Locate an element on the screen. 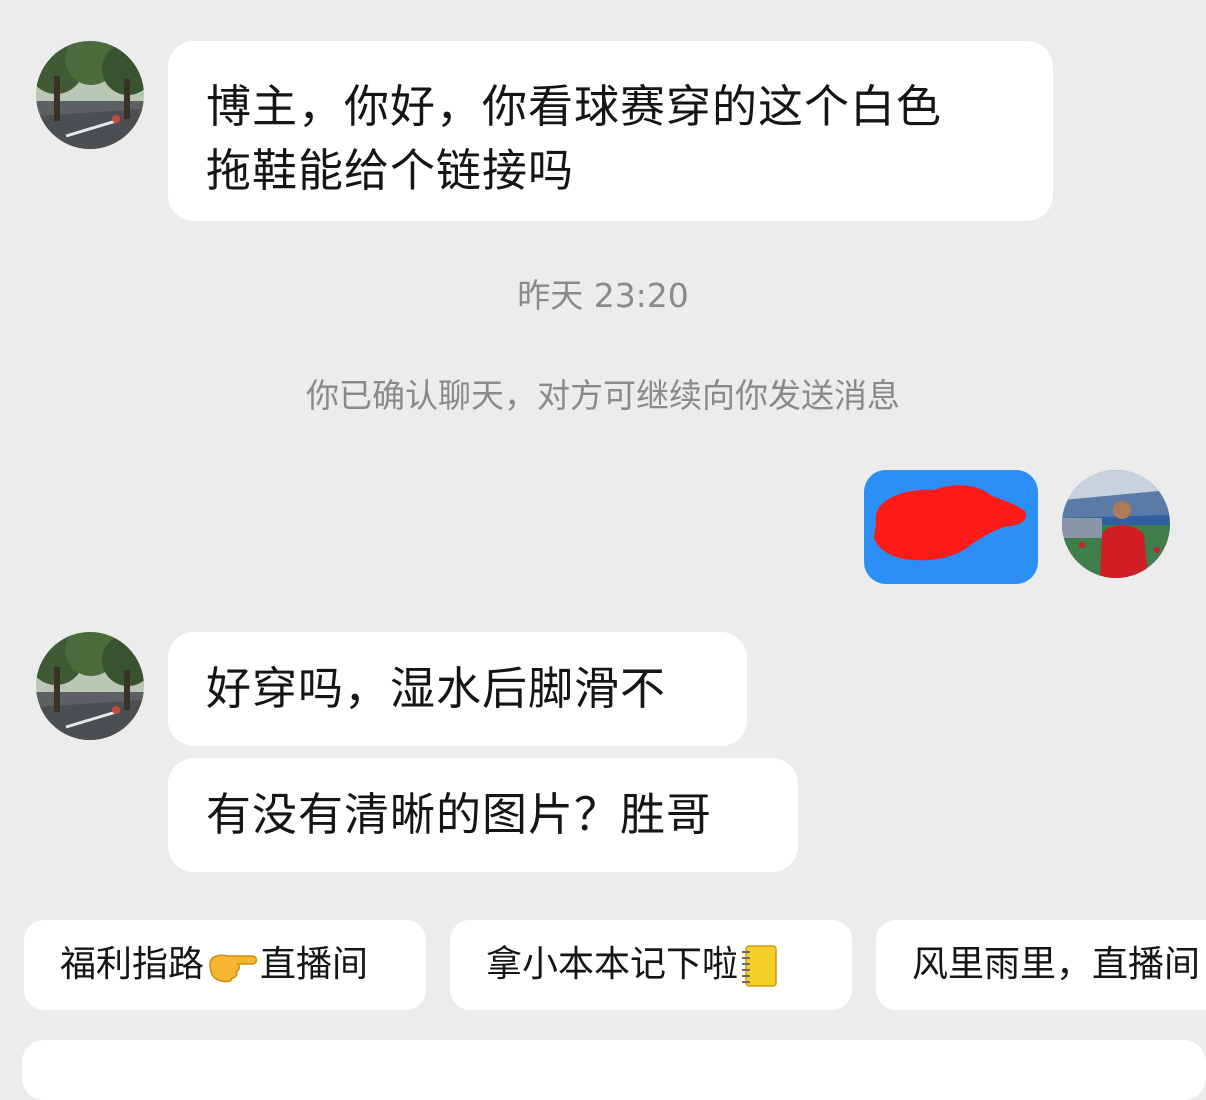  received-message-bubble: 好穿吗，湿水后脚滑不 is located at coordinates (457, 689).